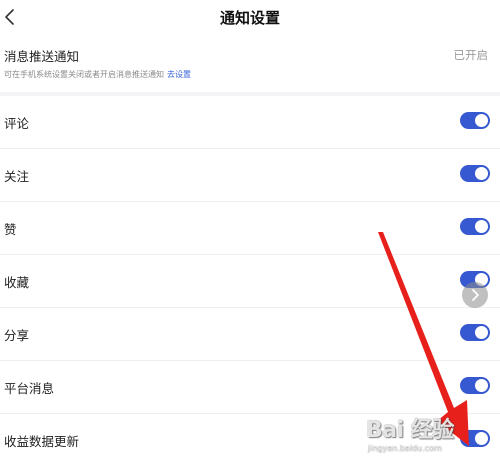 This screenshot has height=467, width=500. Describe the element at coordinates (42, 441) in the screenshot. I see `setting-label: 收益数据更新` at that location.